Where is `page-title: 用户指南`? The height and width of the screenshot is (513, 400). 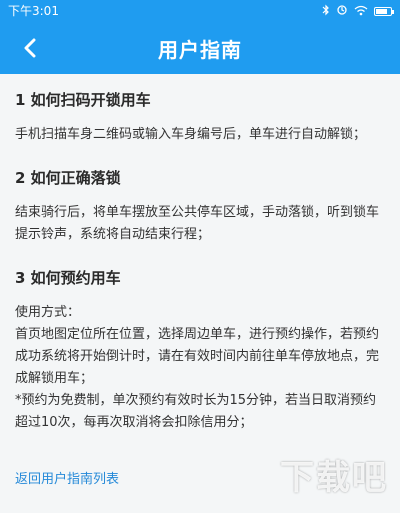
page-title: 用户指南 is located at coordinates (200, 50).